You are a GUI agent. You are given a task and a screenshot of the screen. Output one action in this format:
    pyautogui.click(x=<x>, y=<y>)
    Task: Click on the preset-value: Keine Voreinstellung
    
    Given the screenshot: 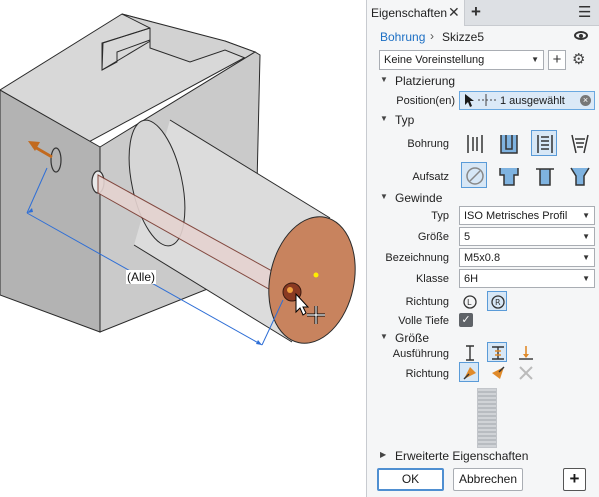 What is the action you would take?
    pyautogui.click(x=434, y=60)
    